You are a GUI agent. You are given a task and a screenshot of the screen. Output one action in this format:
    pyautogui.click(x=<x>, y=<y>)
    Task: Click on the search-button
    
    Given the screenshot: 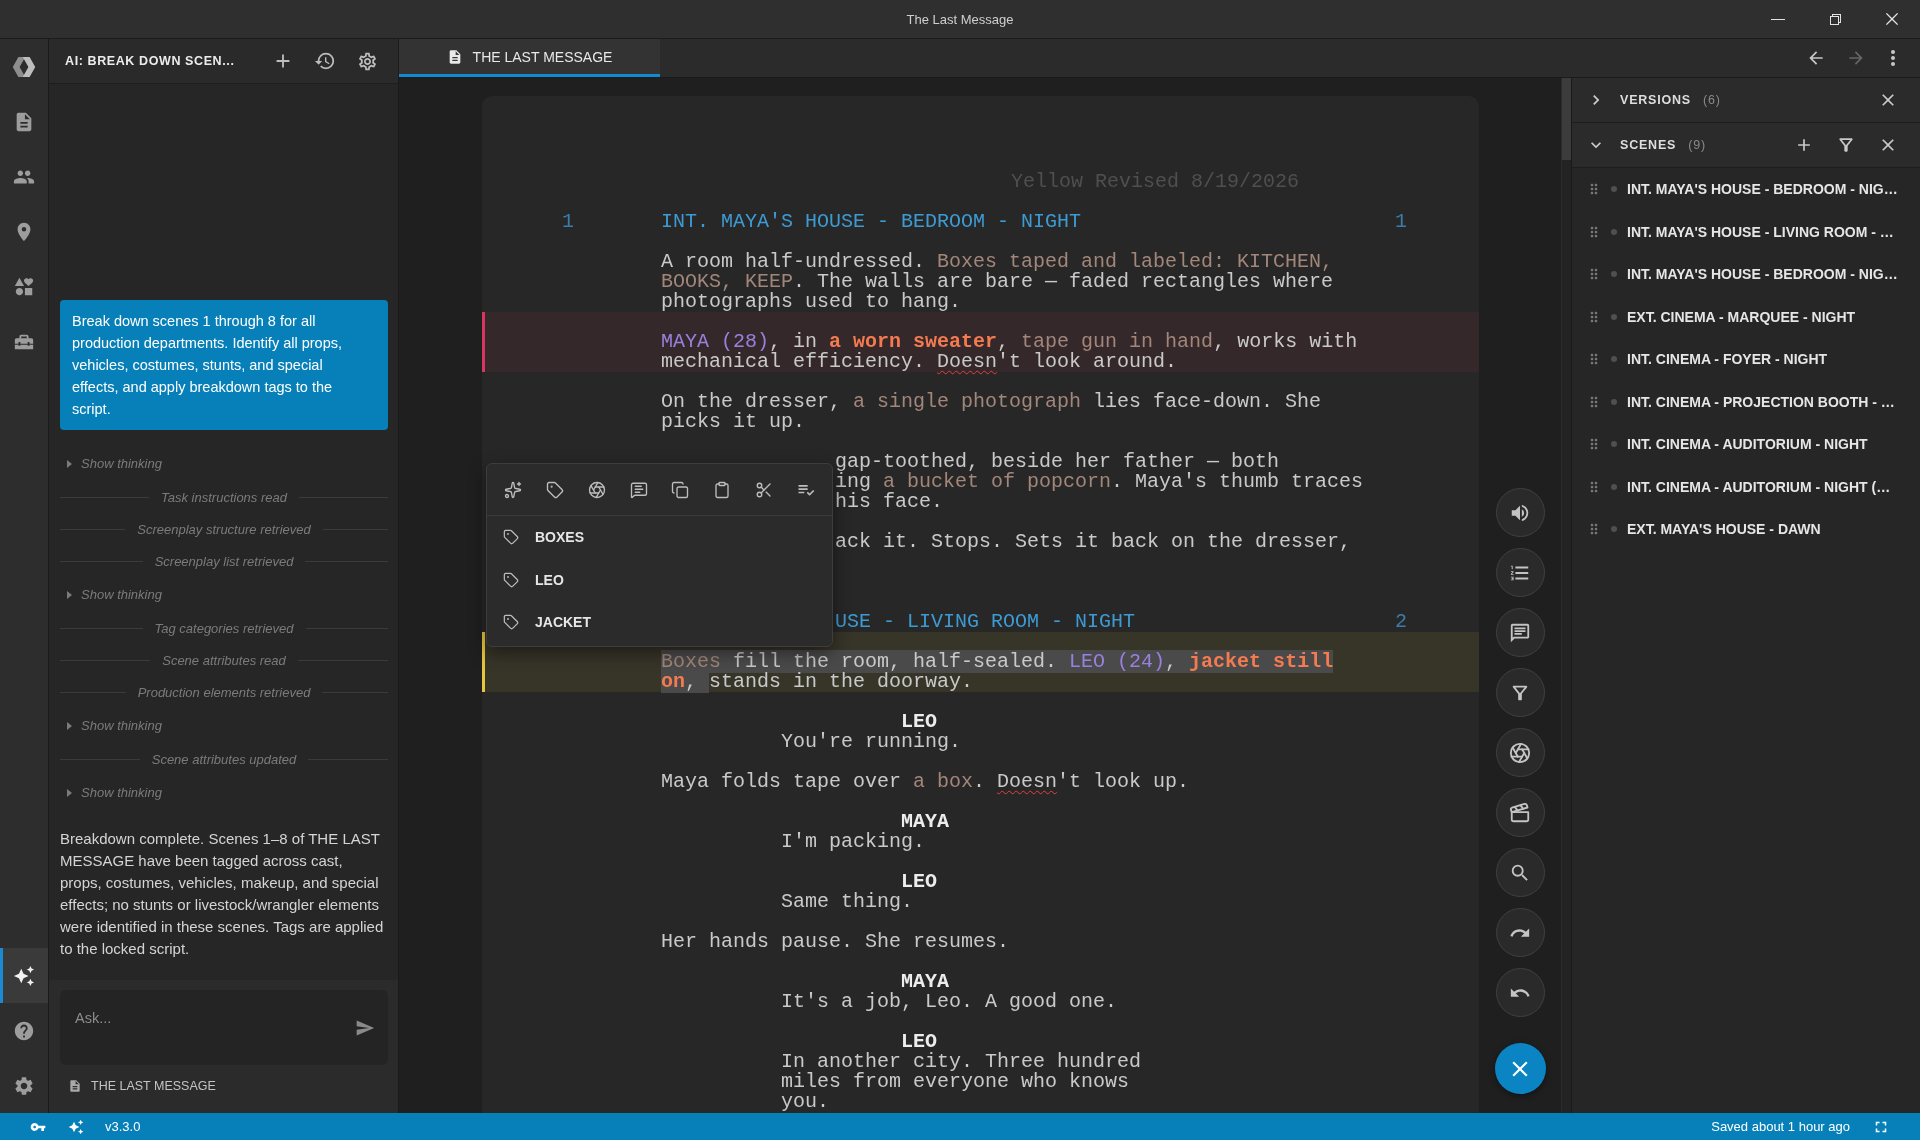 What is the action you would take?
    pyautogui.click(x=1520, y=872)
    